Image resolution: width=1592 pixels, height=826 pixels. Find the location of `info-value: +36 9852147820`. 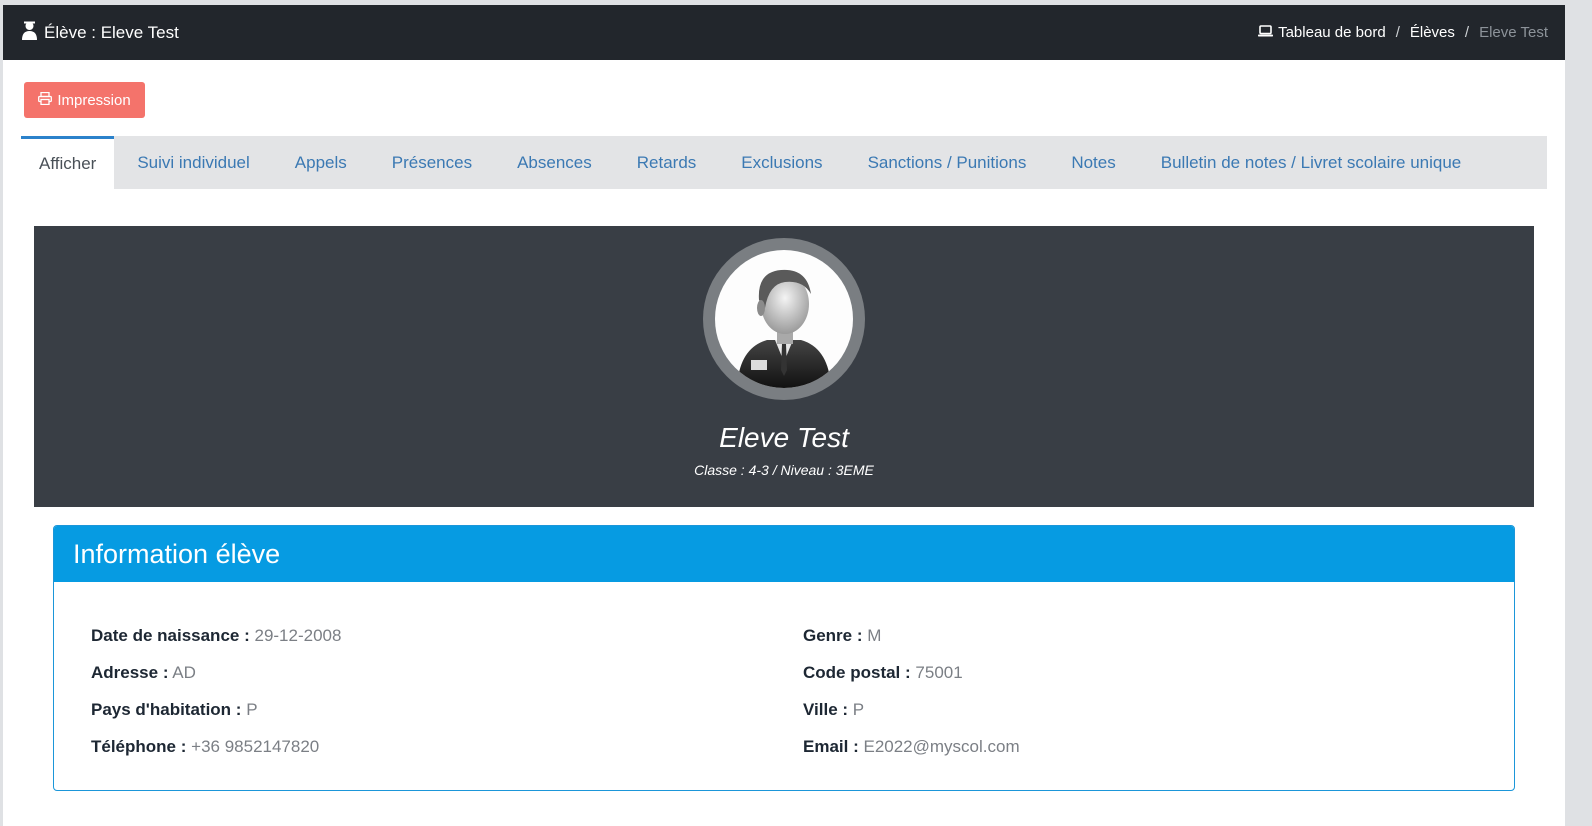

info-value: +36 9852147820 is located at coordinates (255, 746).